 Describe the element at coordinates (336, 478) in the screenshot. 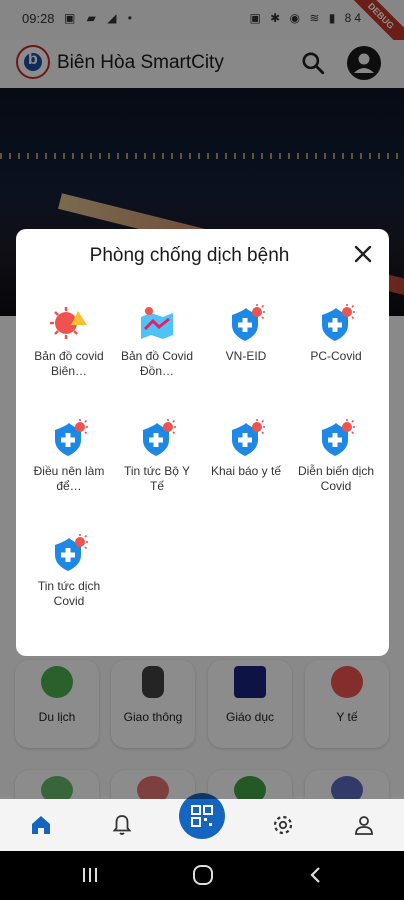

I see `dialog-item-label: Diễn biến dịch Covid` at that location.